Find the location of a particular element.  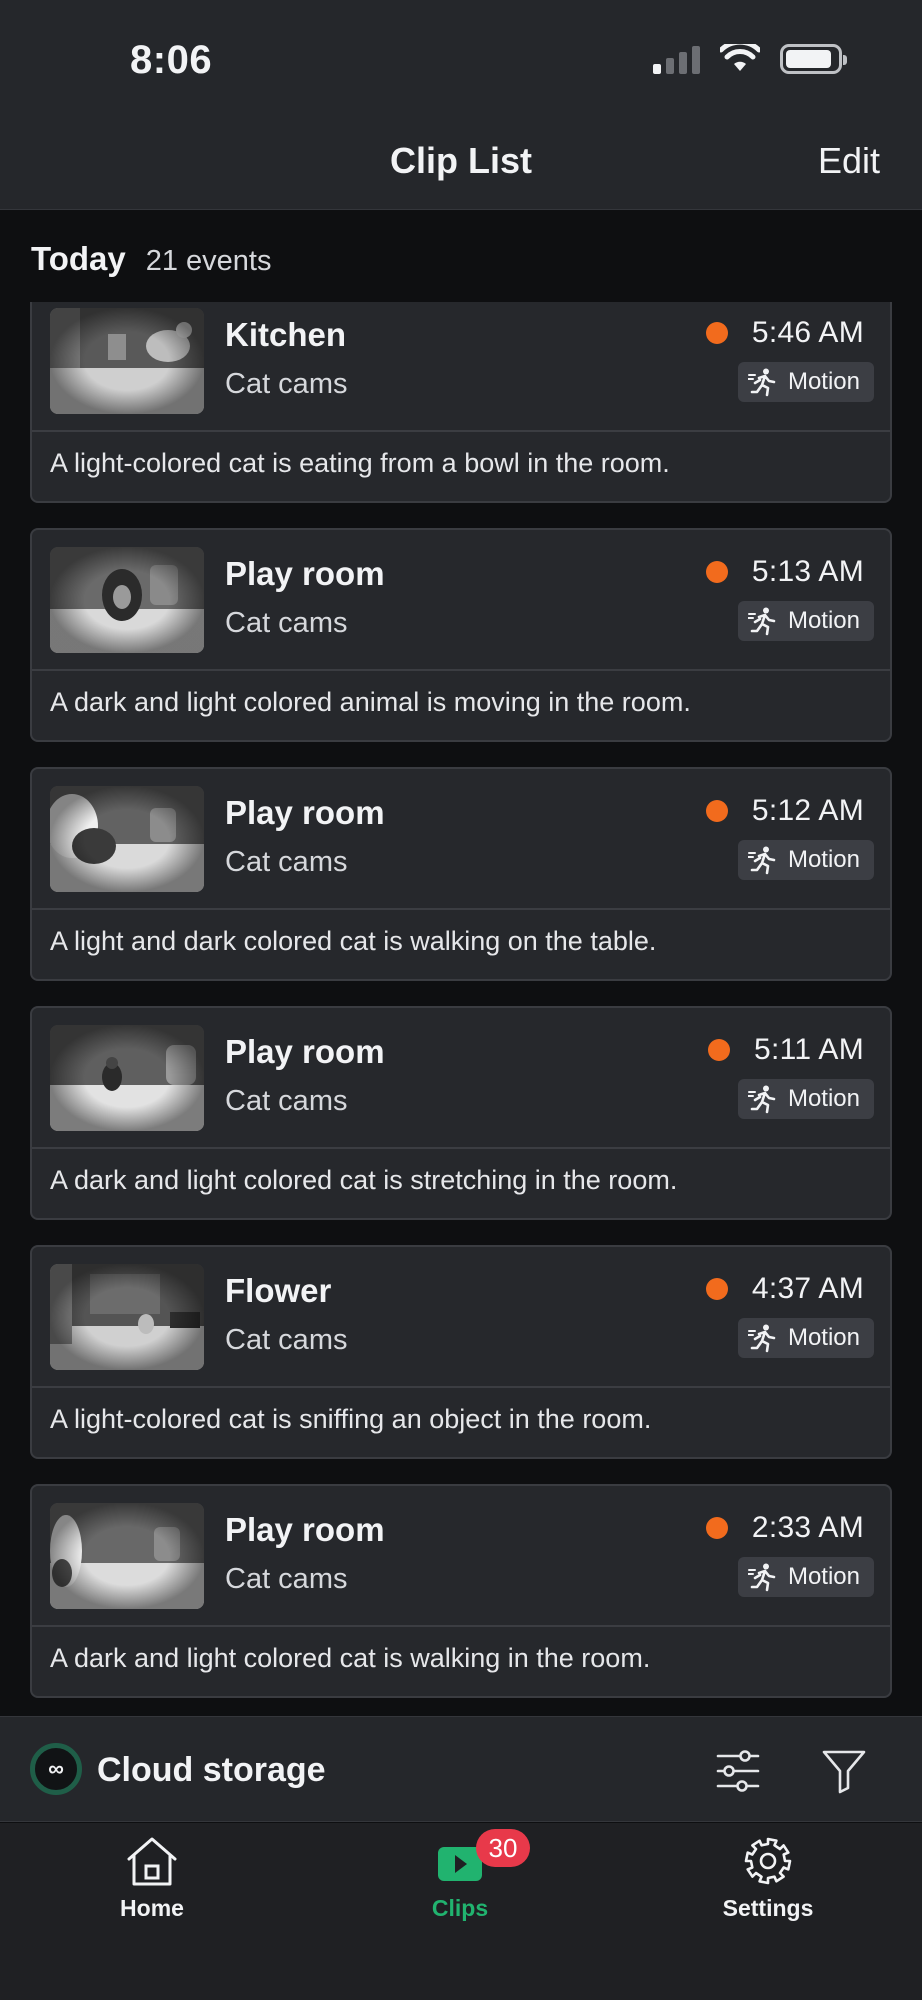

clips-count-badge: 30 is located at coordinates (503, 1848).